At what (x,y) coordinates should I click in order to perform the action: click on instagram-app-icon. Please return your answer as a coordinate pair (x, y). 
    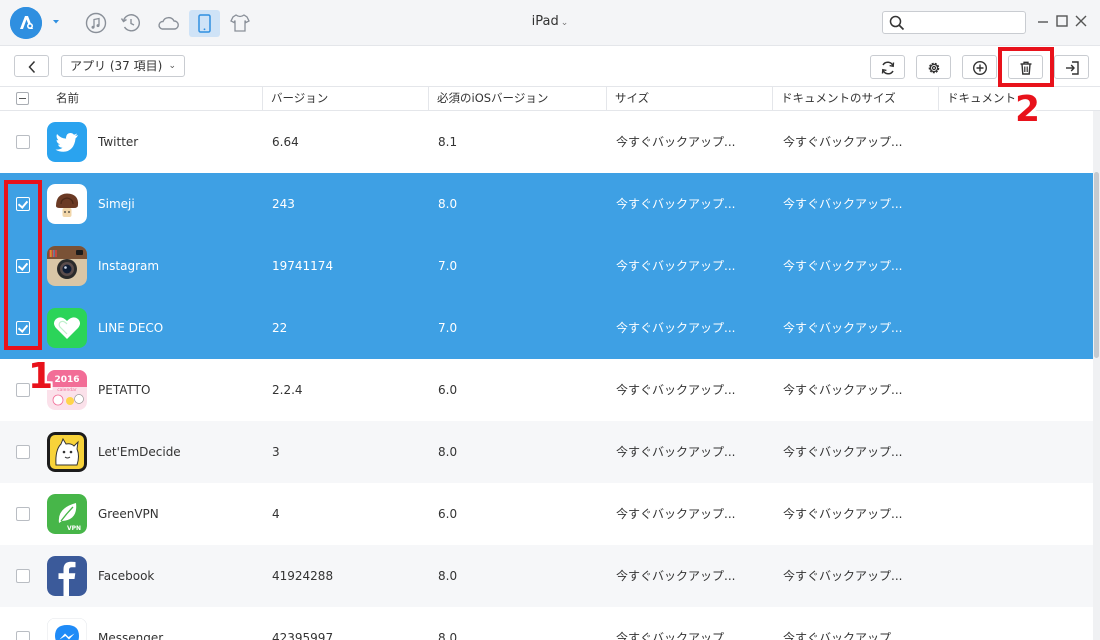
    Looking at the image, I should click on (67, 266).